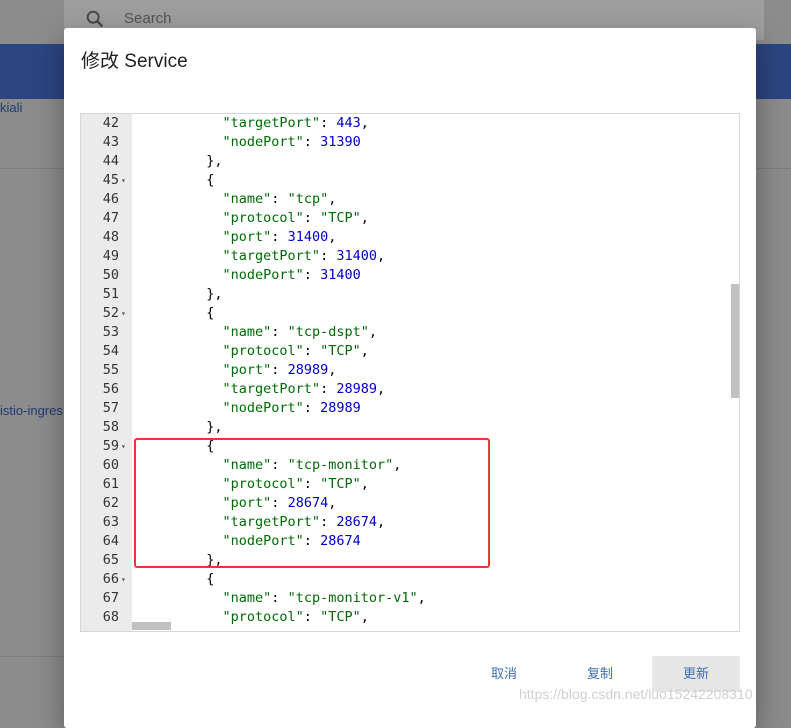 The height and width of the screenshot is (728, 791). What do you see at coordinates (151, 626) in the screenshot?
I see `horizontal-scrollbar` at bounding box center [151, 626].